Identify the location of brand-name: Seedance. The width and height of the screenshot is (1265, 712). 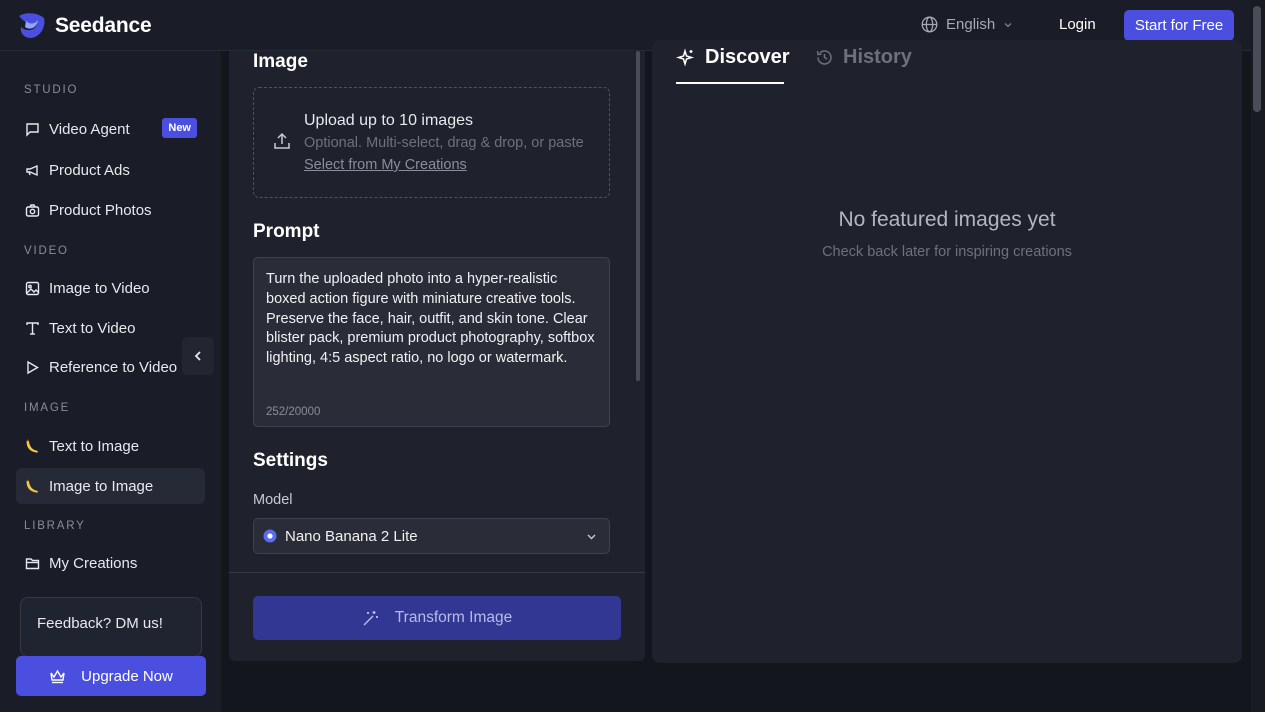
(103, 25).